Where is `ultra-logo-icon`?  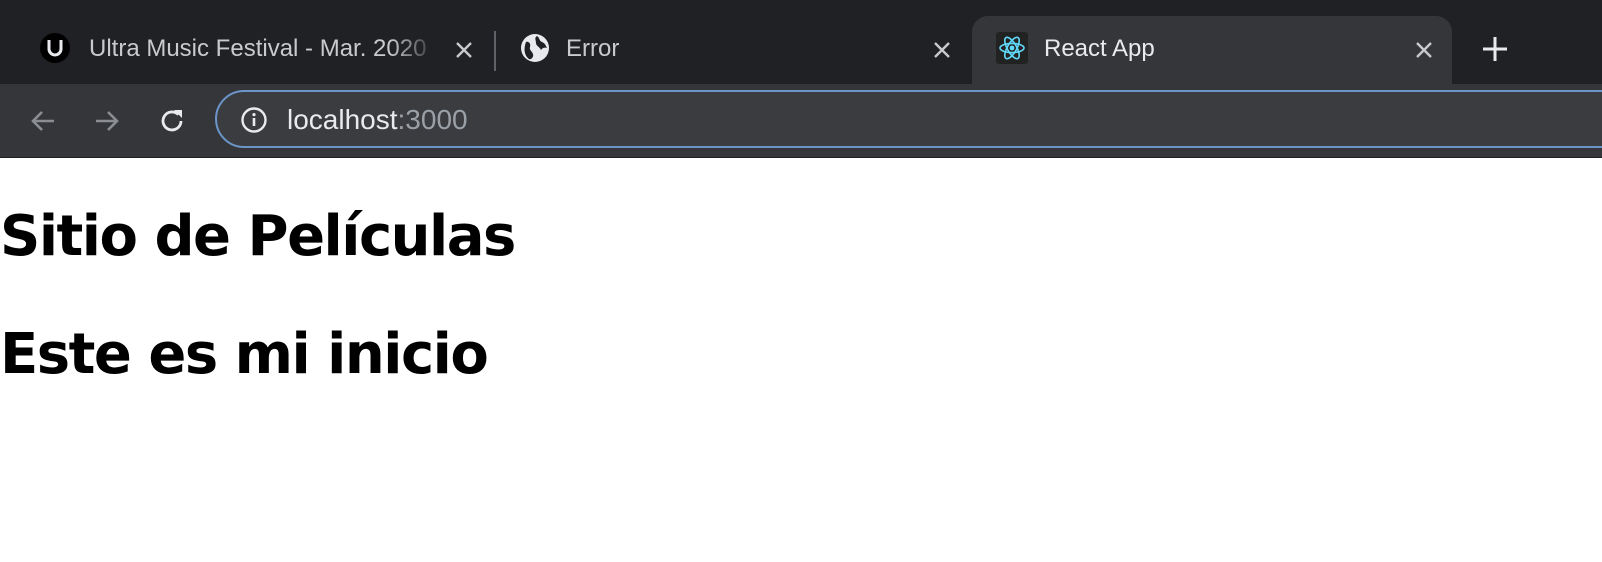 ultra-logo-icon is located at coordinates (55, 48).